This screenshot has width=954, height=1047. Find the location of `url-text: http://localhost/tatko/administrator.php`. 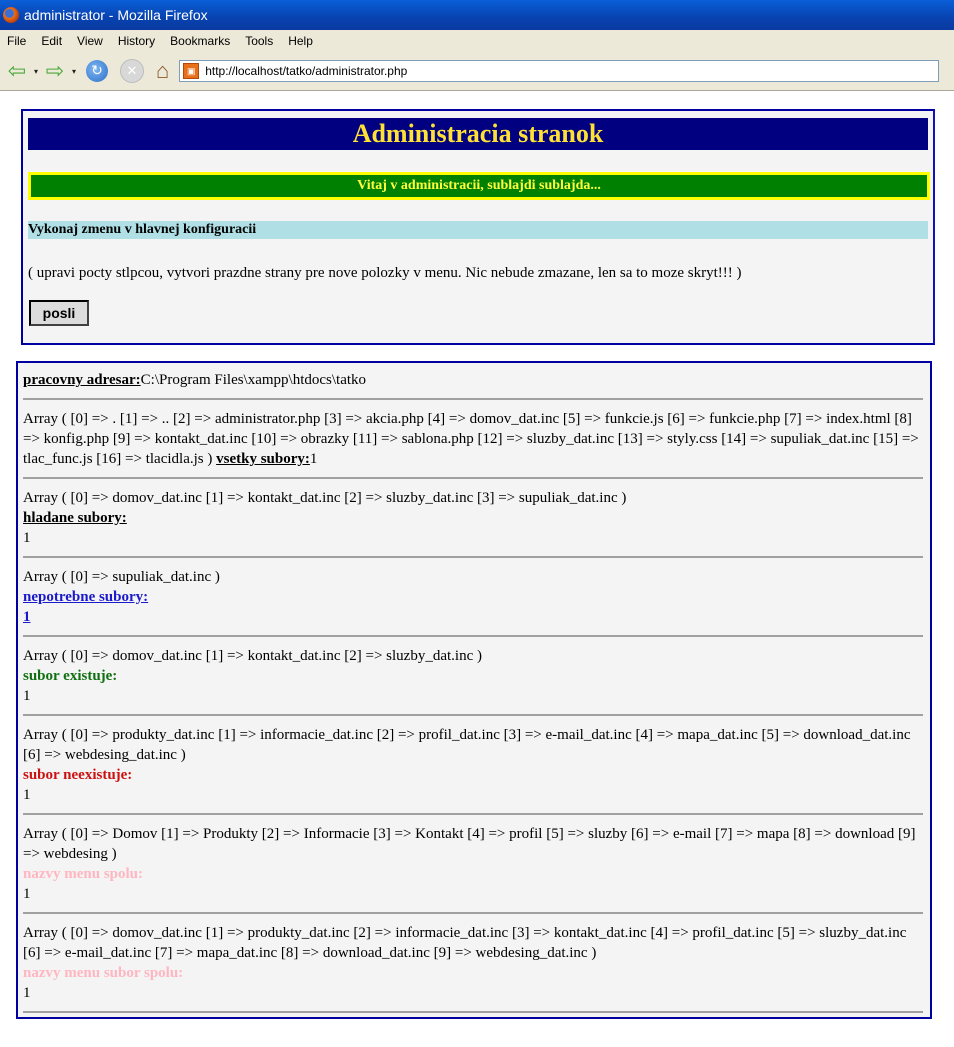

url-text: http://localhost/tatko/administrator.php is located at coordinates (306, 71).